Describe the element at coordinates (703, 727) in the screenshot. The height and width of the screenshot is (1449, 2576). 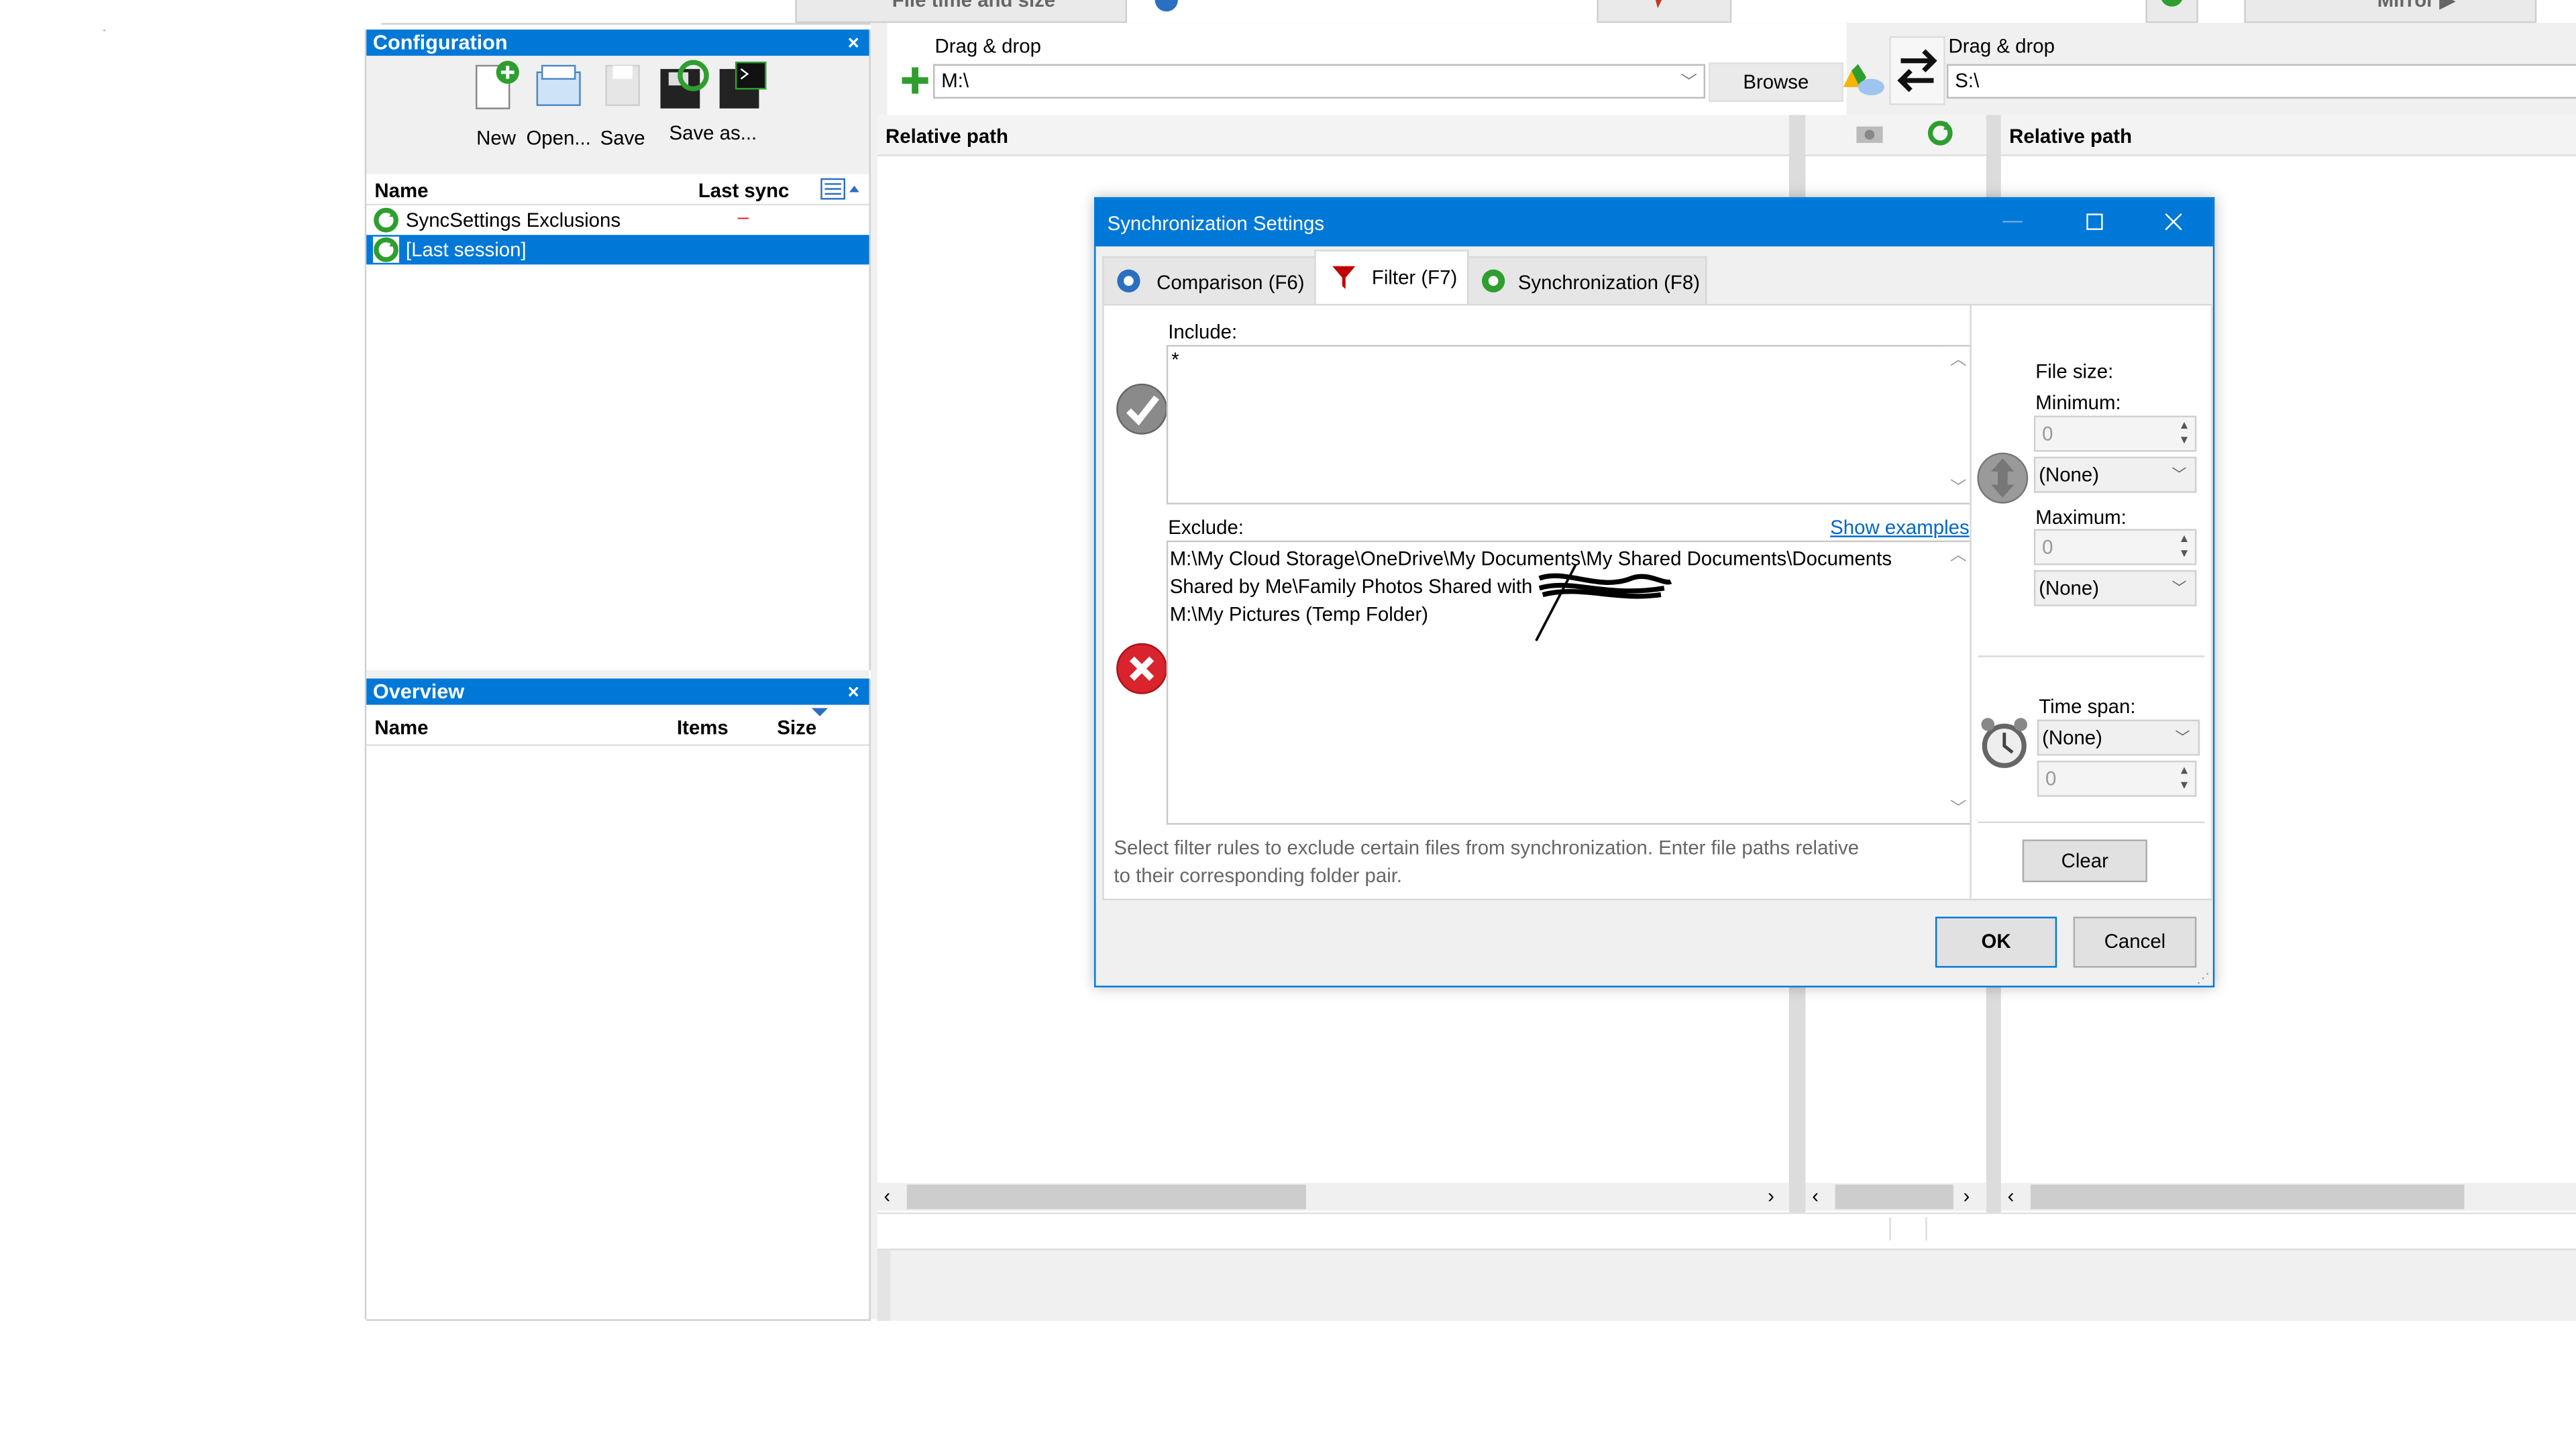
I see `overview-items-column: Items` at that location.